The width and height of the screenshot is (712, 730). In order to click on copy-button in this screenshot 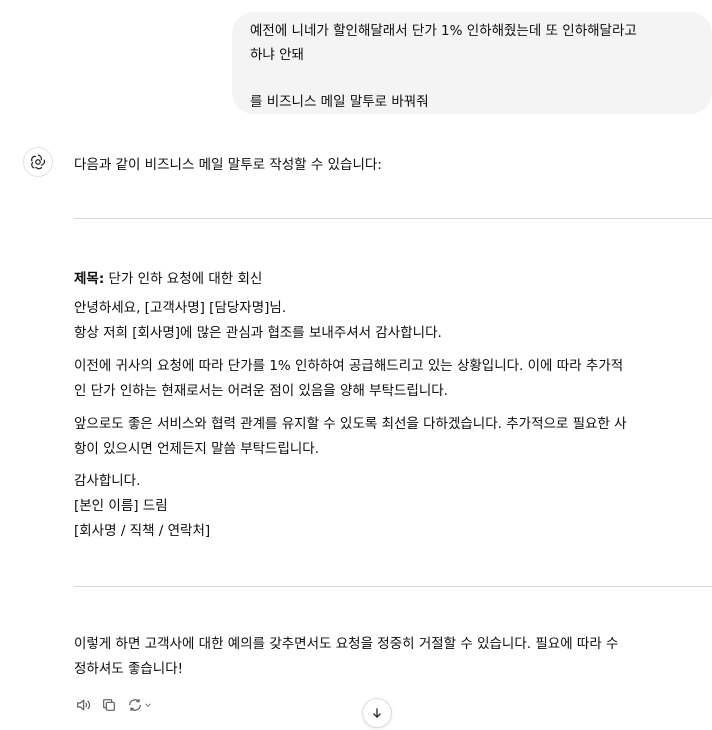, I will do `click(109, 705)`.